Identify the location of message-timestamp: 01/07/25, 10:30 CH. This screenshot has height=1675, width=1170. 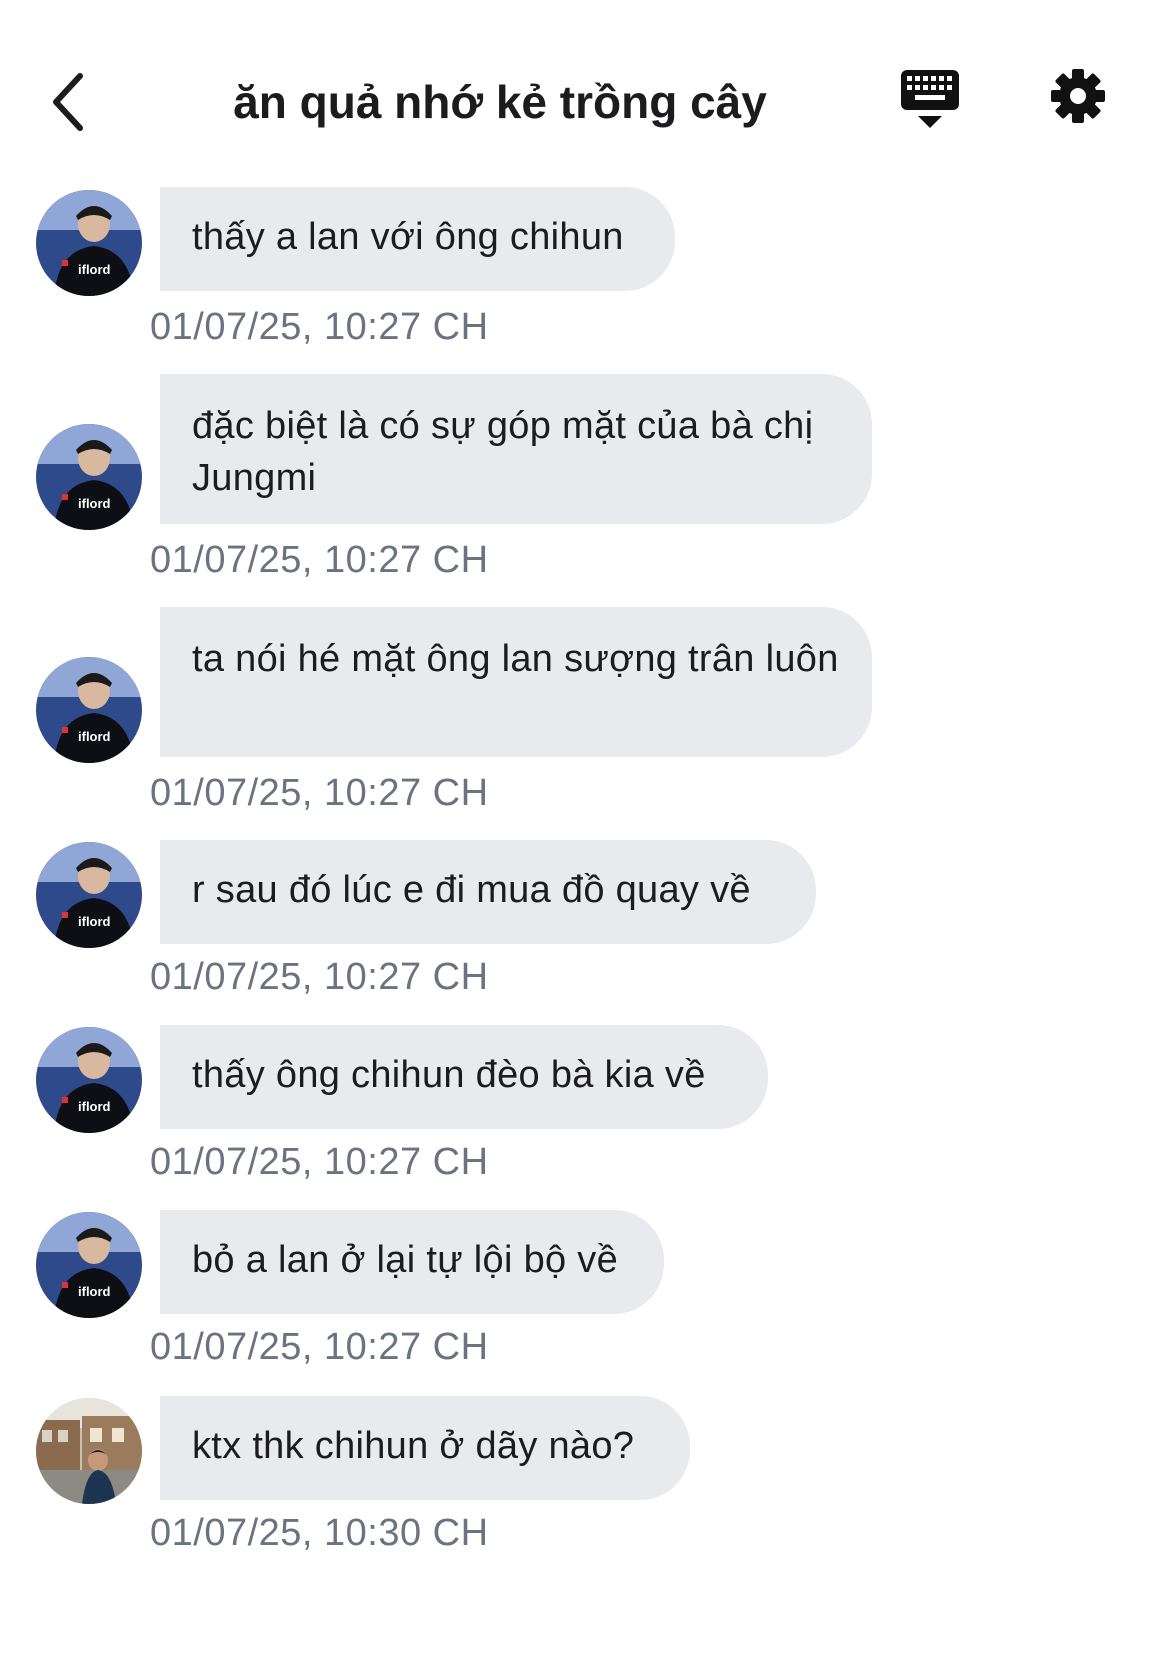
(319, 1533).